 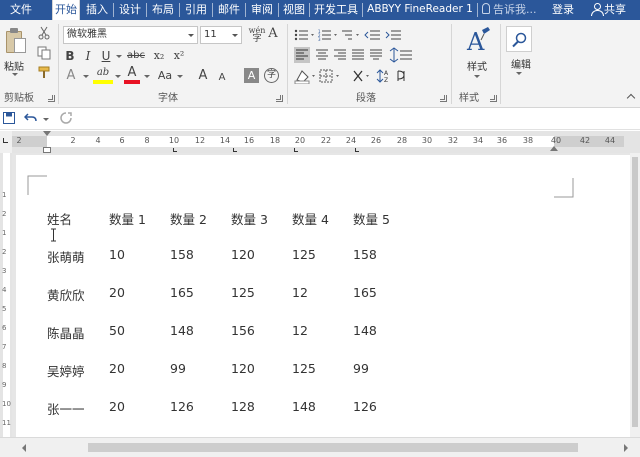 I want to click on vertical-ruler: 1 2 1 2 3 4 5 6 7 8 9 10 11, so click(x=6, y=295).